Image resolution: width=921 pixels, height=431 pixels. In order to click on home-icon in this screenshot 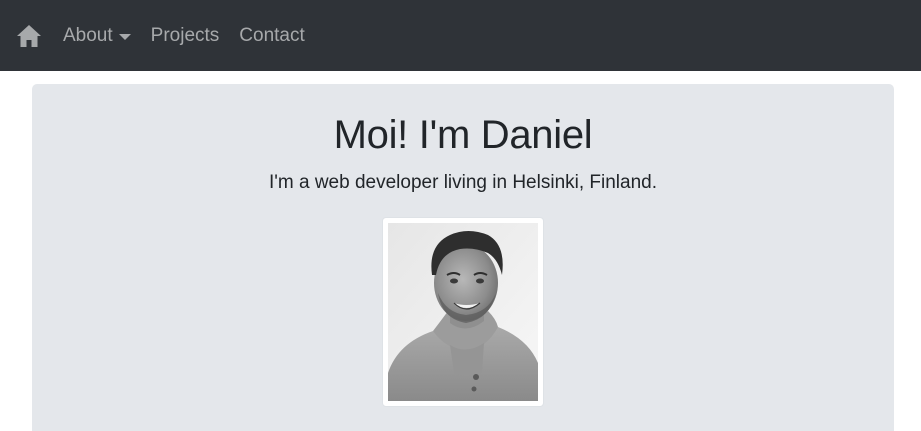, I will do `click(29, 35)`.